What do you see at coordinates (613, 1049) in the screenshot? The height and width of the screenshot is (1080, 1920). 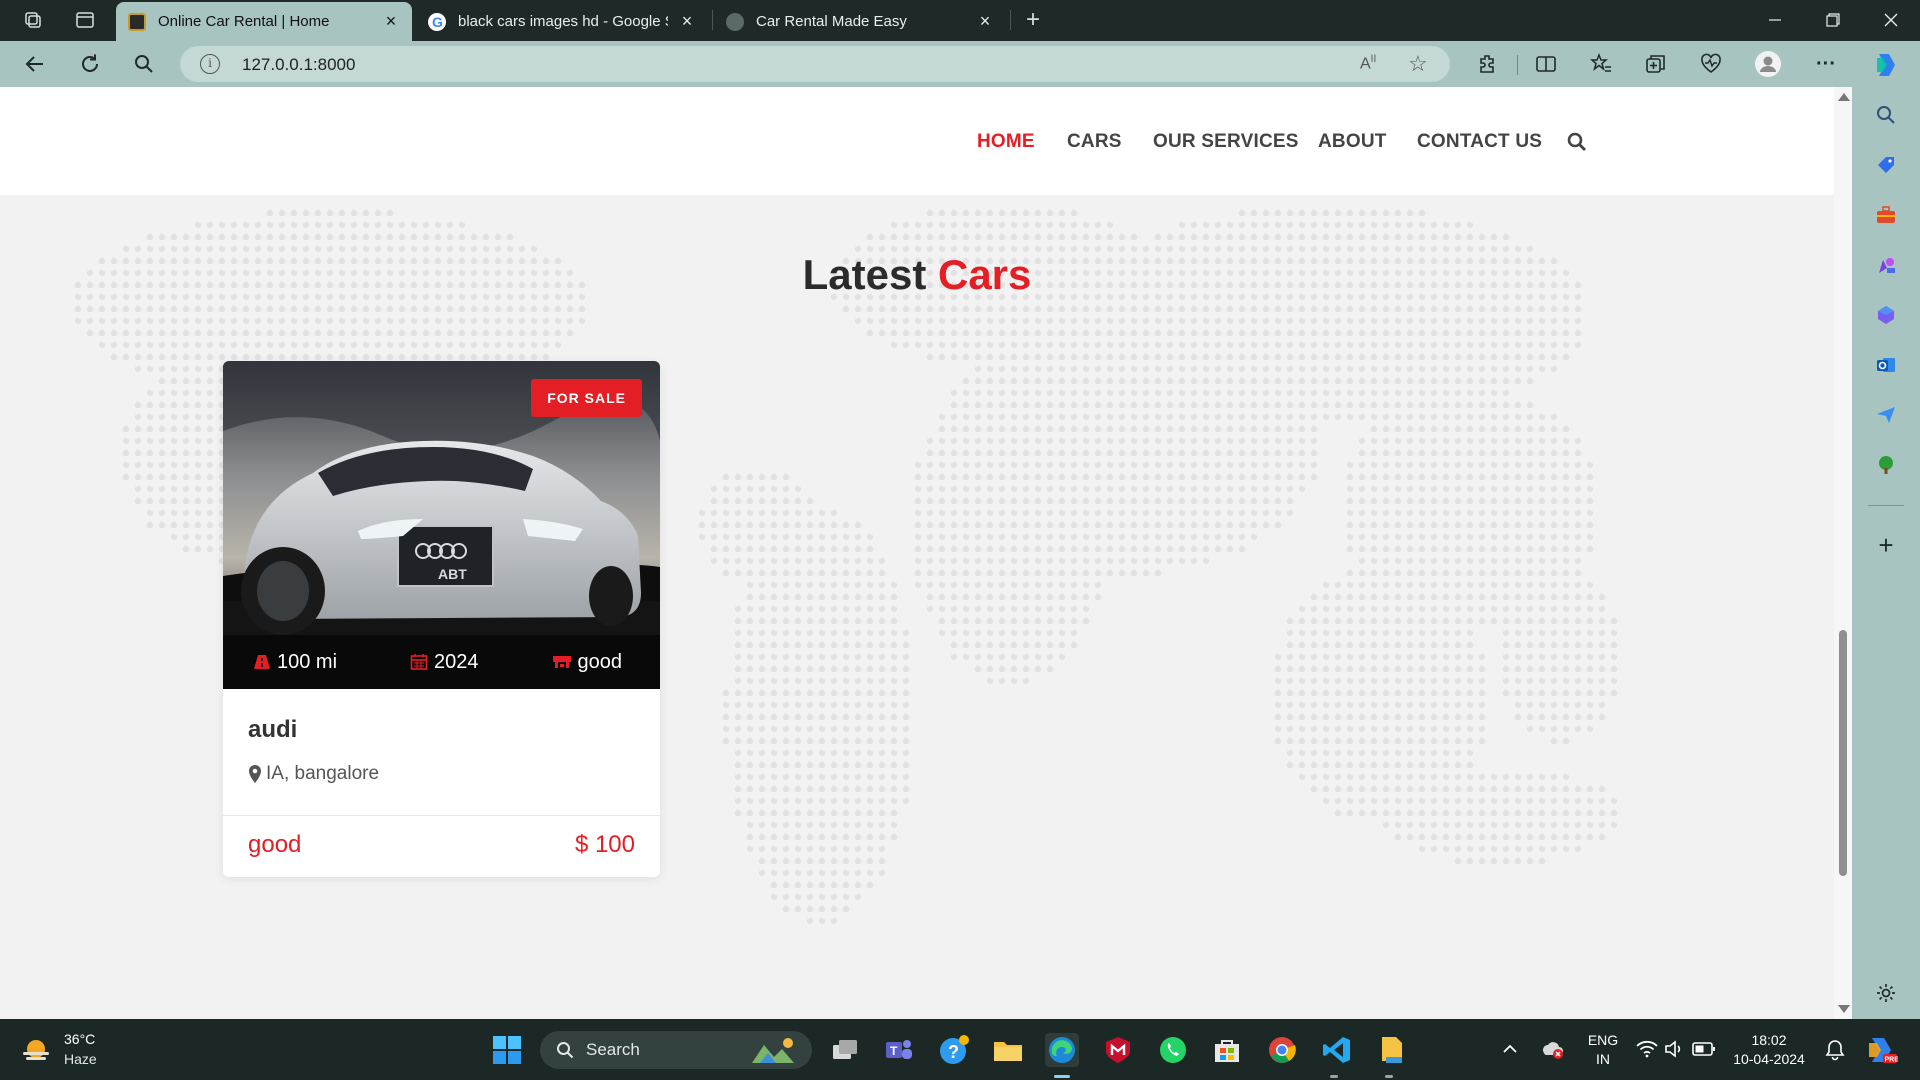 I see `search-label: Search` at bounding box center [613, 1049].